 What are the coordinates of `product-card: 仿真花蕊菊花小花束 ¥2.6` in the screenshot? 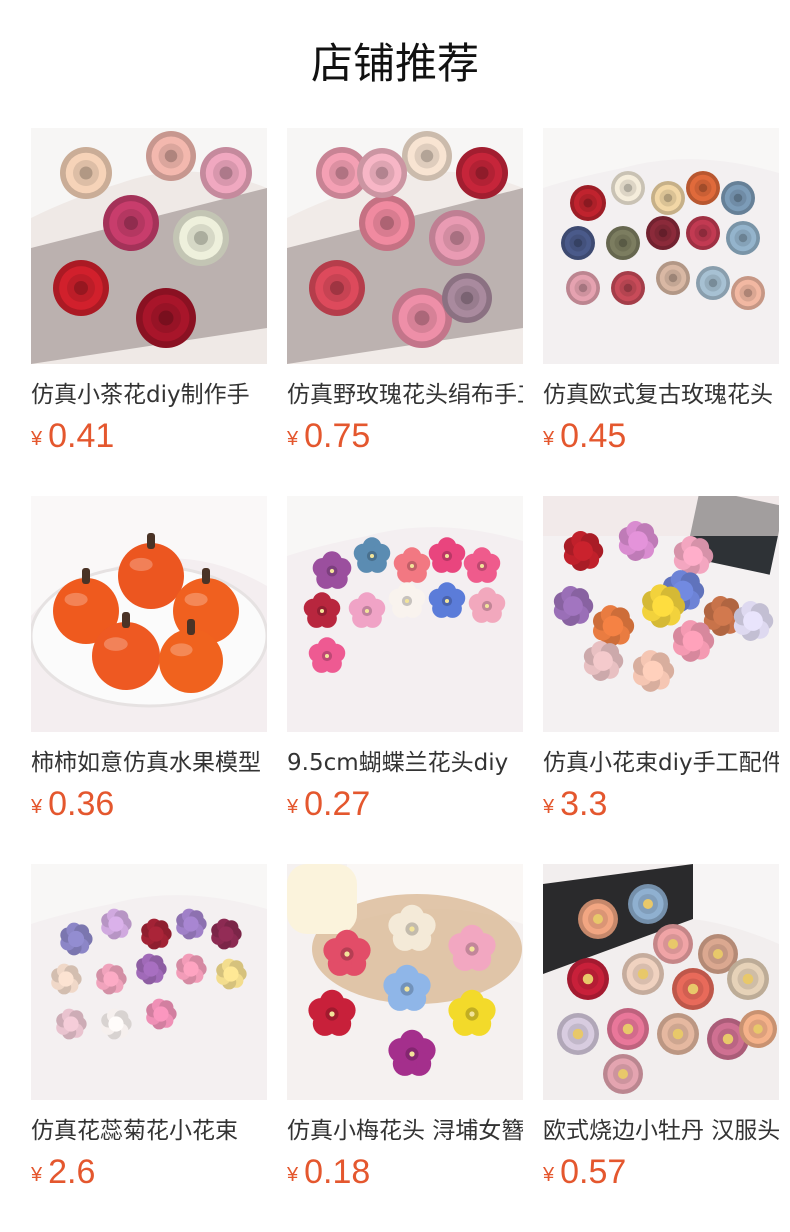 It's located at (149, 1048).